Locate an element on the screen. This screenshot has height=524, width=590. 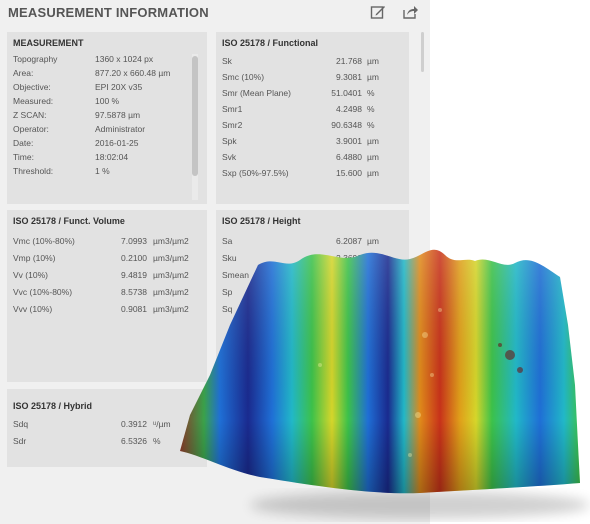
scrollbar is located at coordinates (195, 127).